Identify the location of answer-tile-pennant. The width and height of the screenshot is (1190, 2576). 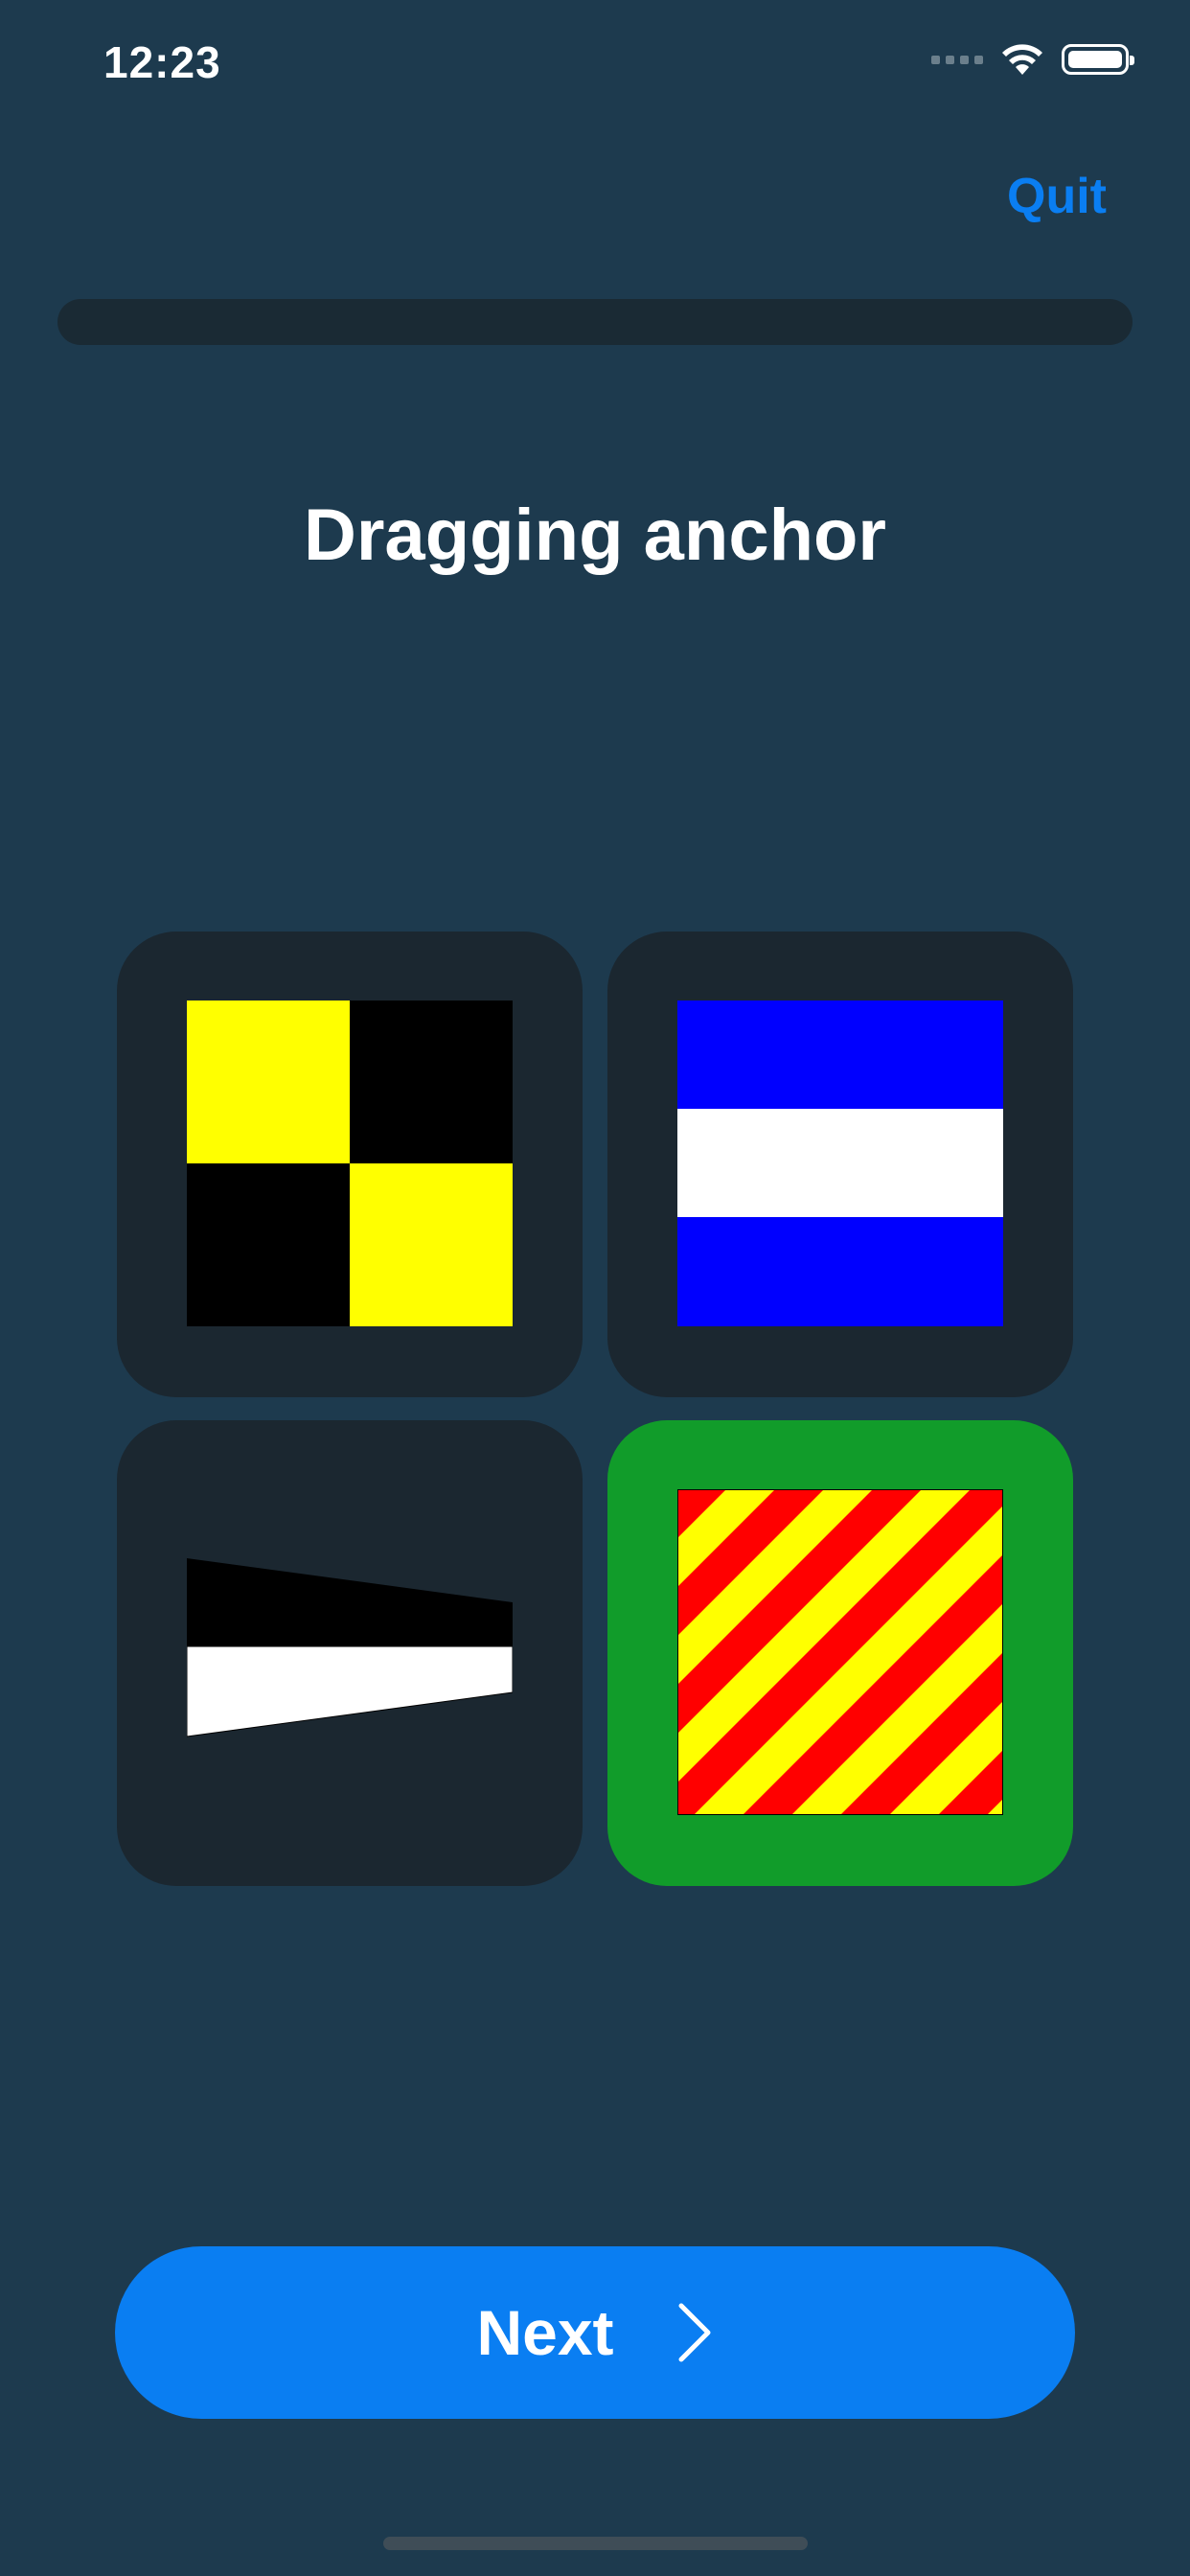
(350, 1653).